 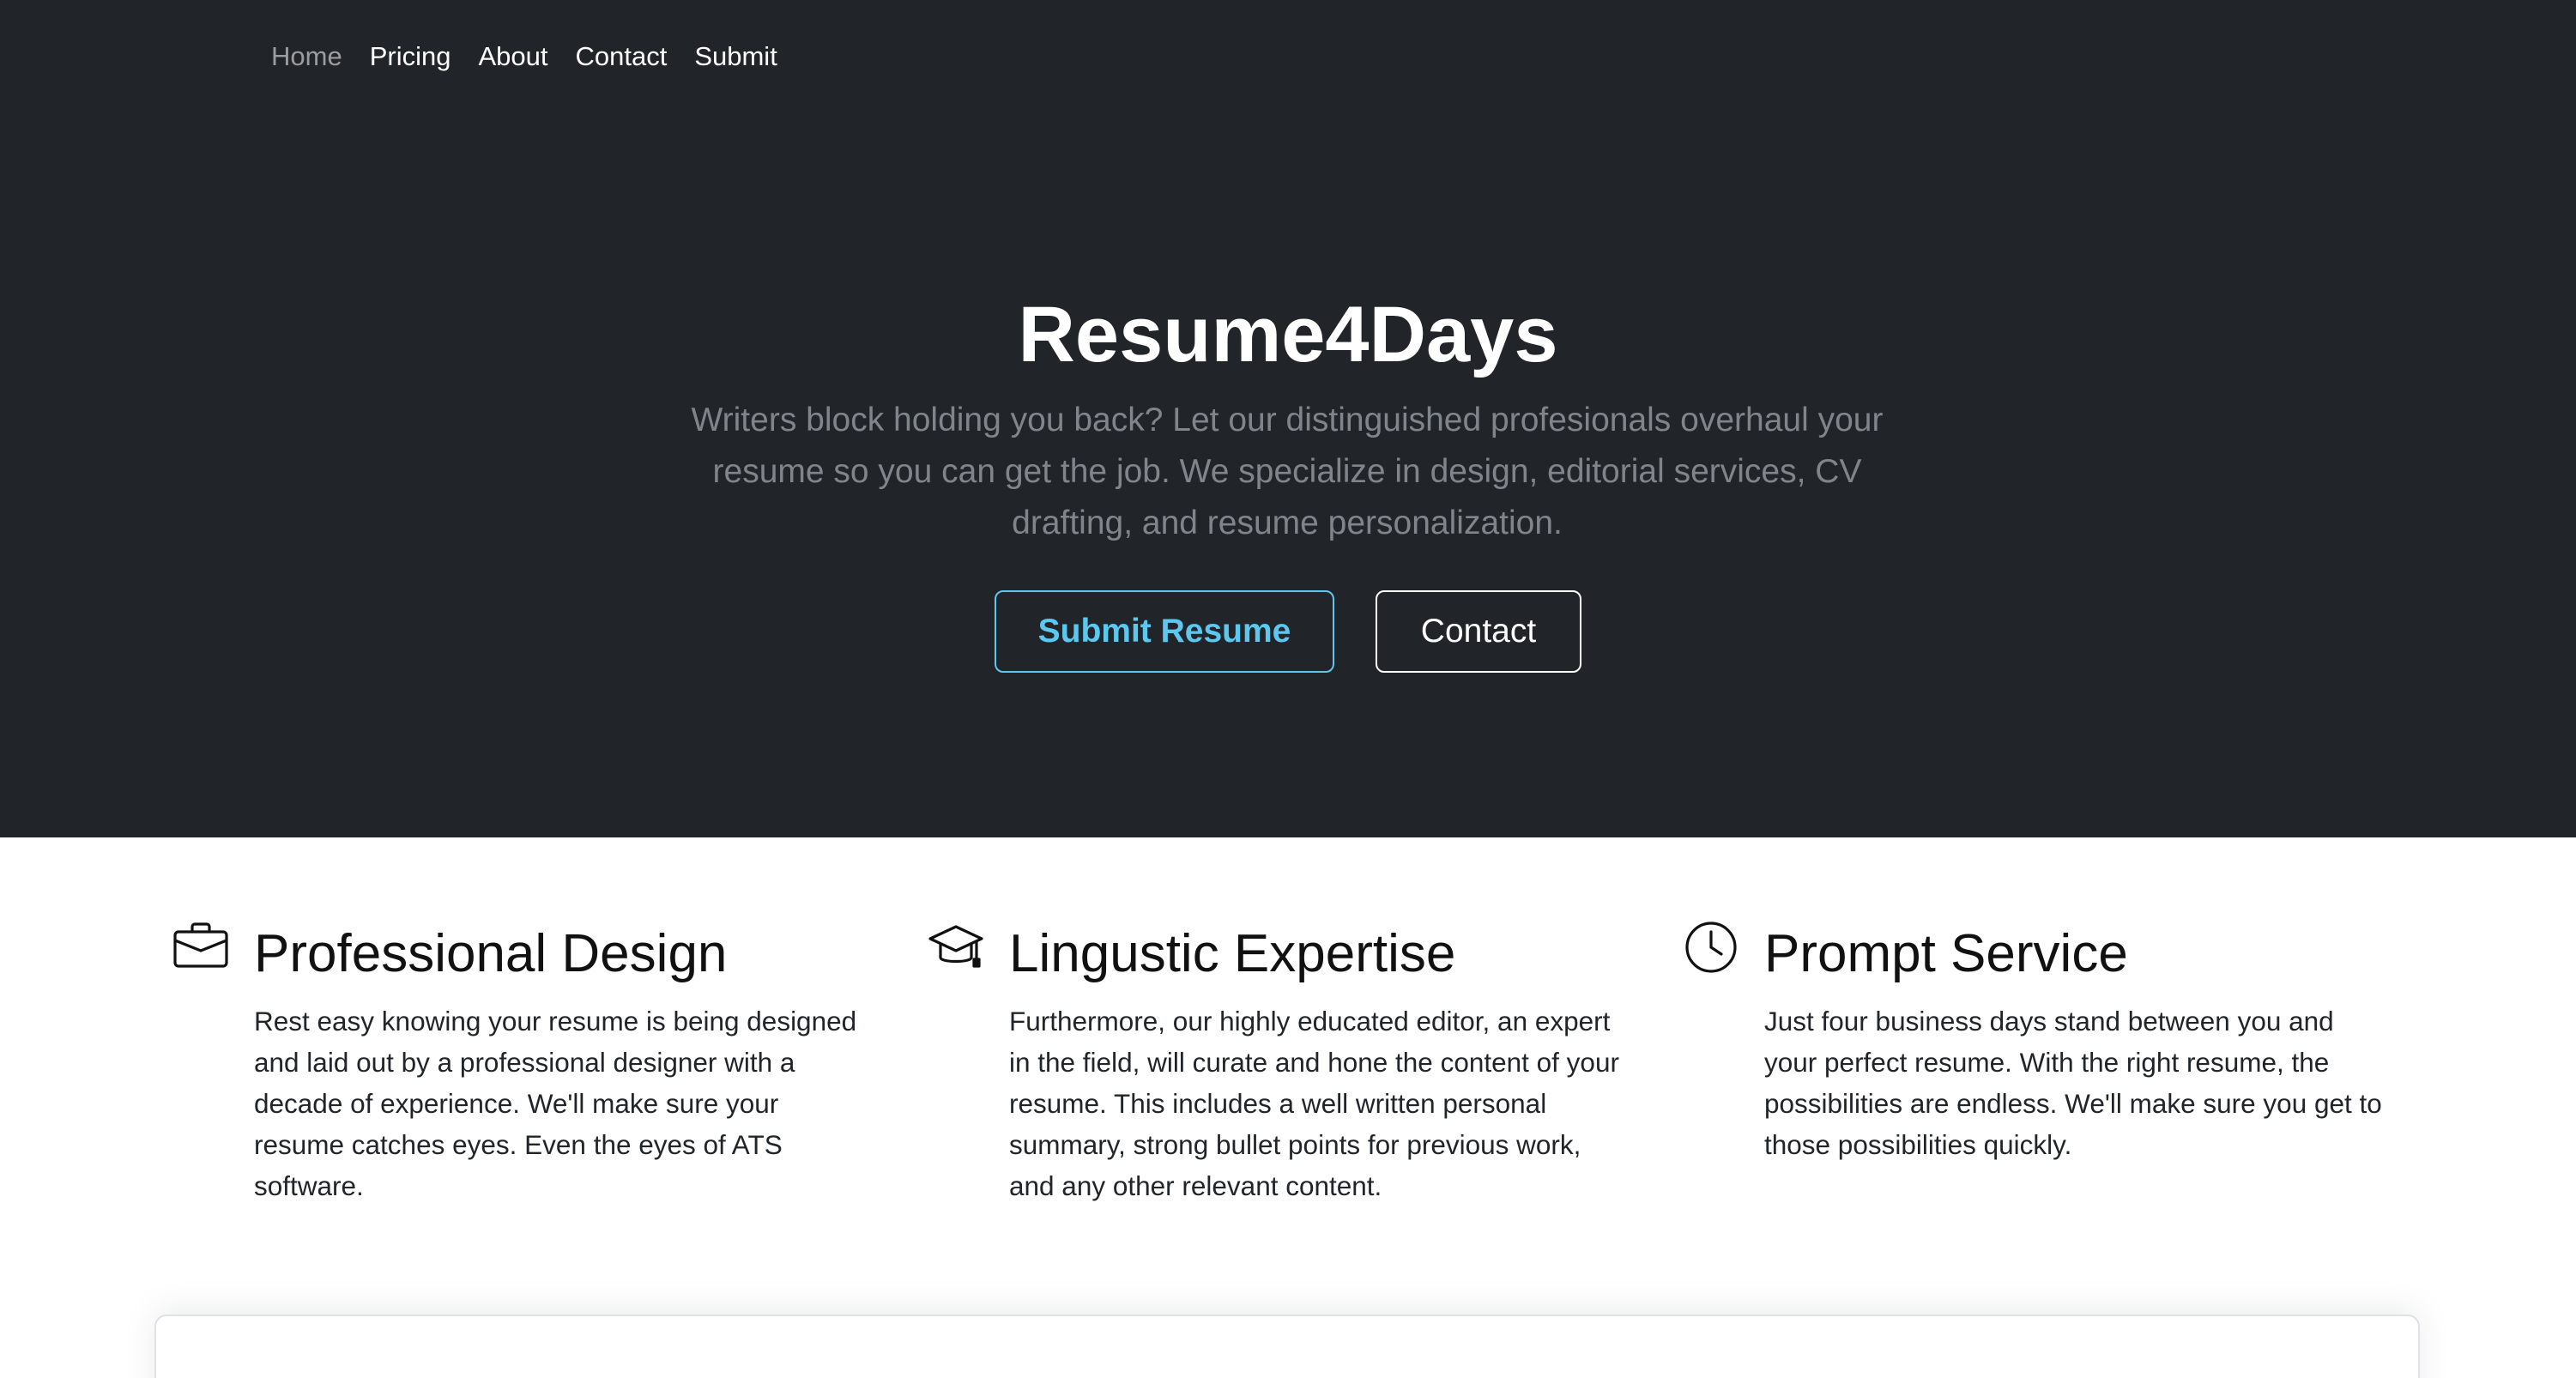 I want to click on nav-home-link: Home, so click(x=306, y=57).